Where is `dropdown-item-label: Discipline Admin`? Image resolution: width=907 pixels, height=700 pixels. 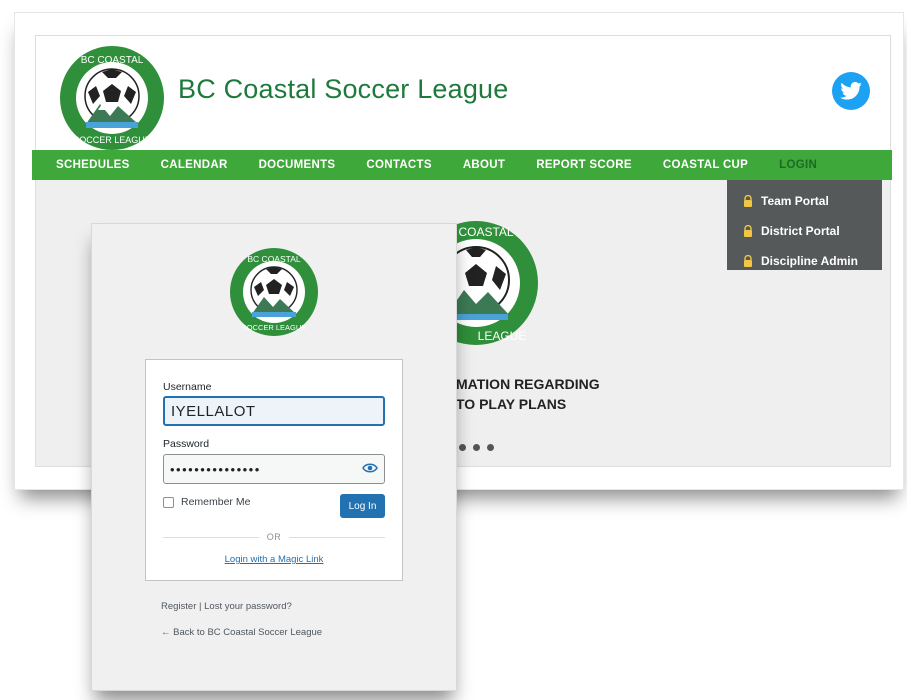 dropdown-item-label: Discipline Admin is located at coordinates (809, 261).